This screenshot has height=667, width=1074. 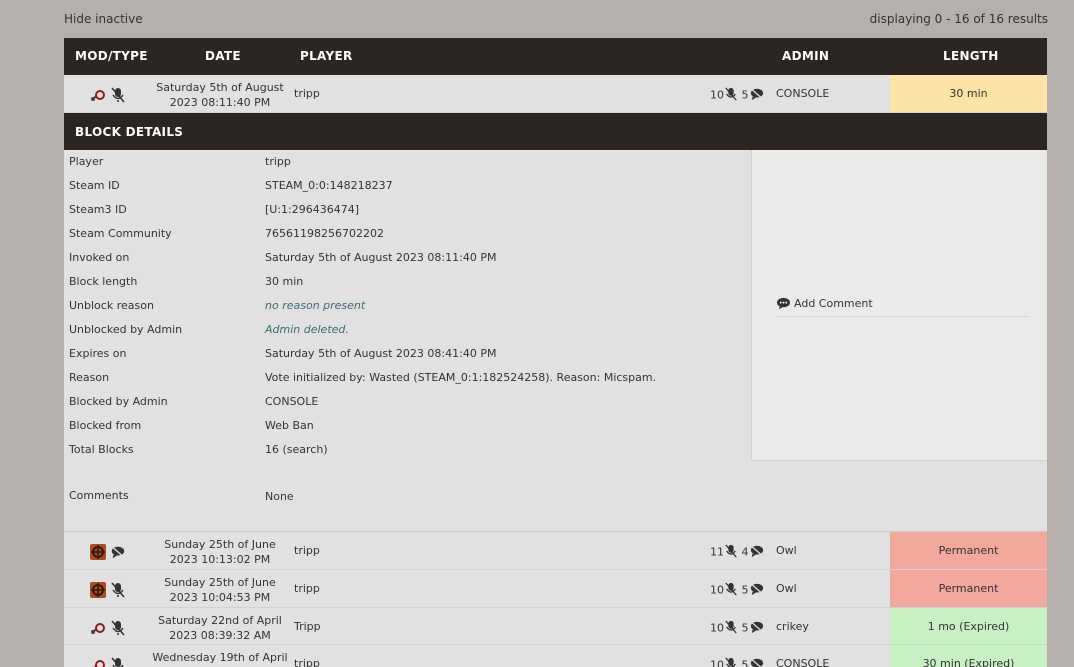 What do you see at coordinates (103, 19) in the screenshot?
I see `hide-inactive-link: Hide inactive` at bounding box center [103, 19].